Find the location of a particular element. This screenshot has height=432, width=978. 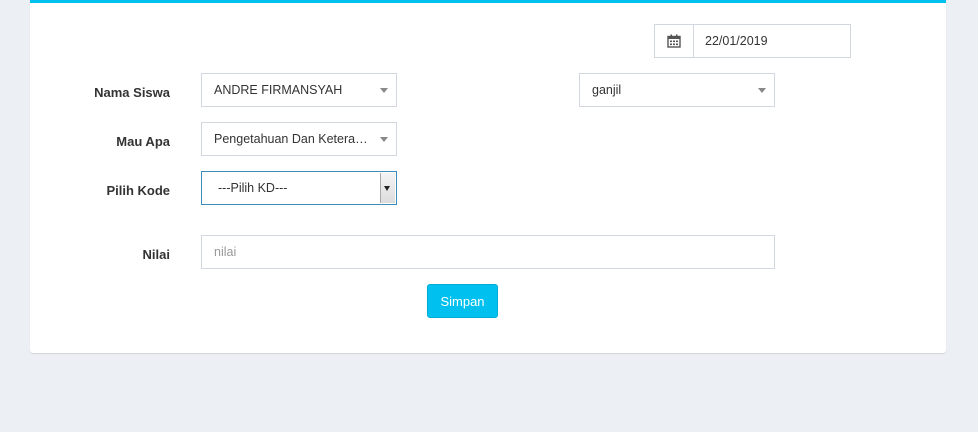

nama-siswa-select: ANDRE FIRMANSYAH is located at coordinates (299, 90).